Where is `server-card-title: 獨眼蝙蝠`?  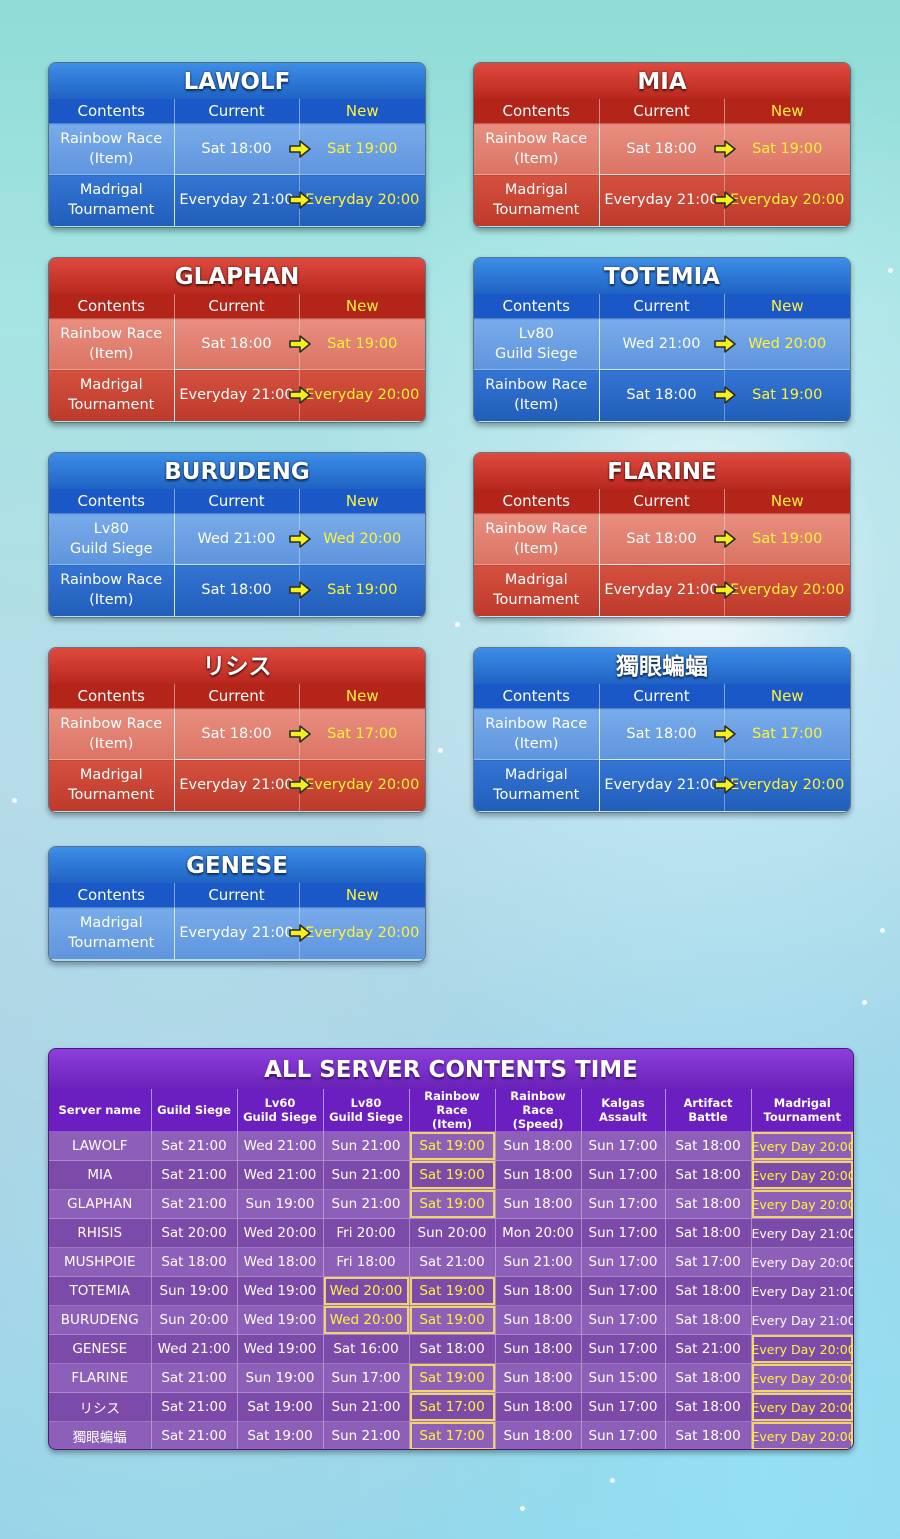
server-card-title: 獨眼蝙蝠 is located at coordinates (662, 666).